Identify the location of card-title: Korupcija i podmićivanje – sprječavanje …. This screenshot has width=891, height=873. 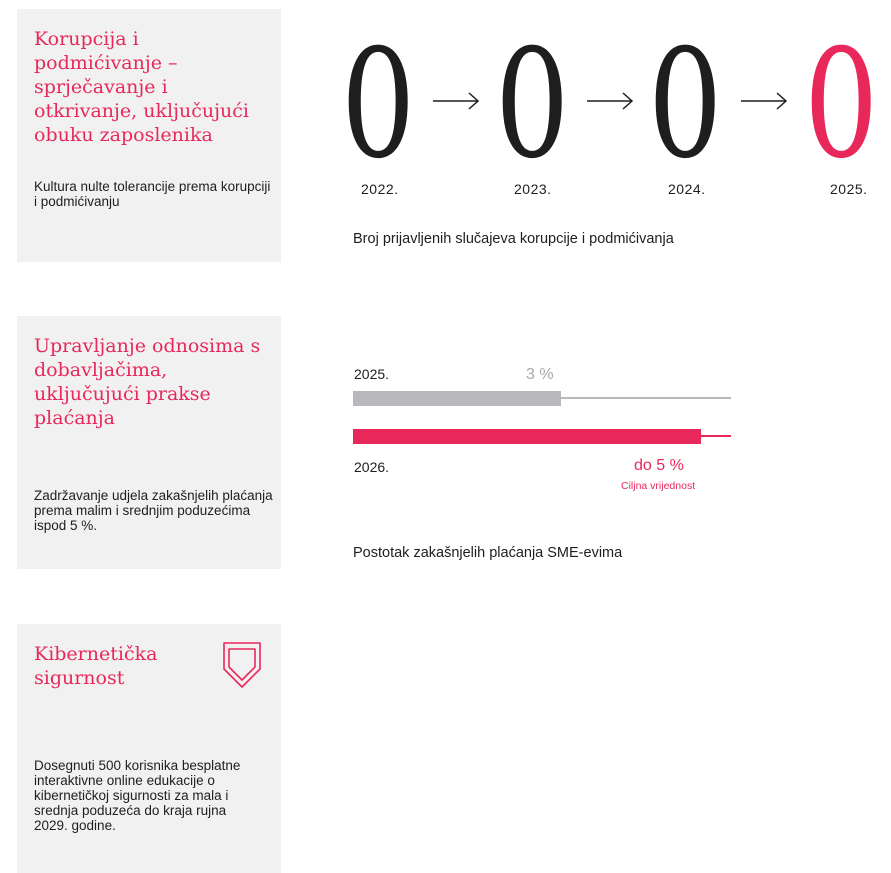
(141, 87).